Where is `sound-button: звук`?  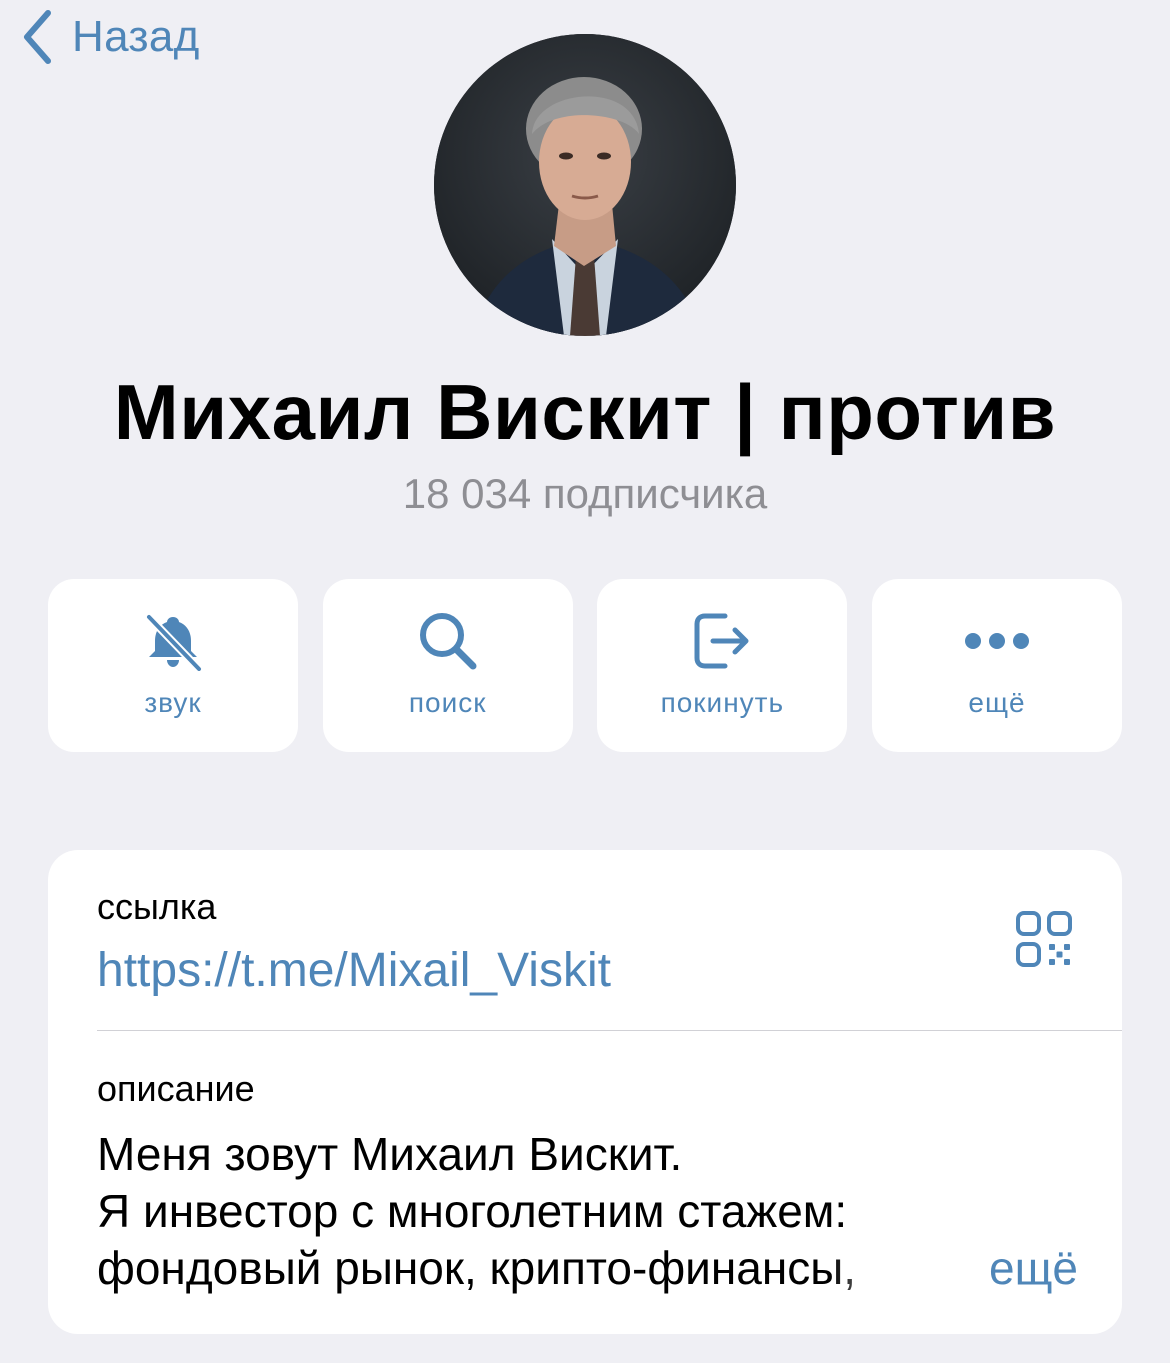 sound-button: звук is located at coordinates (173, 665).